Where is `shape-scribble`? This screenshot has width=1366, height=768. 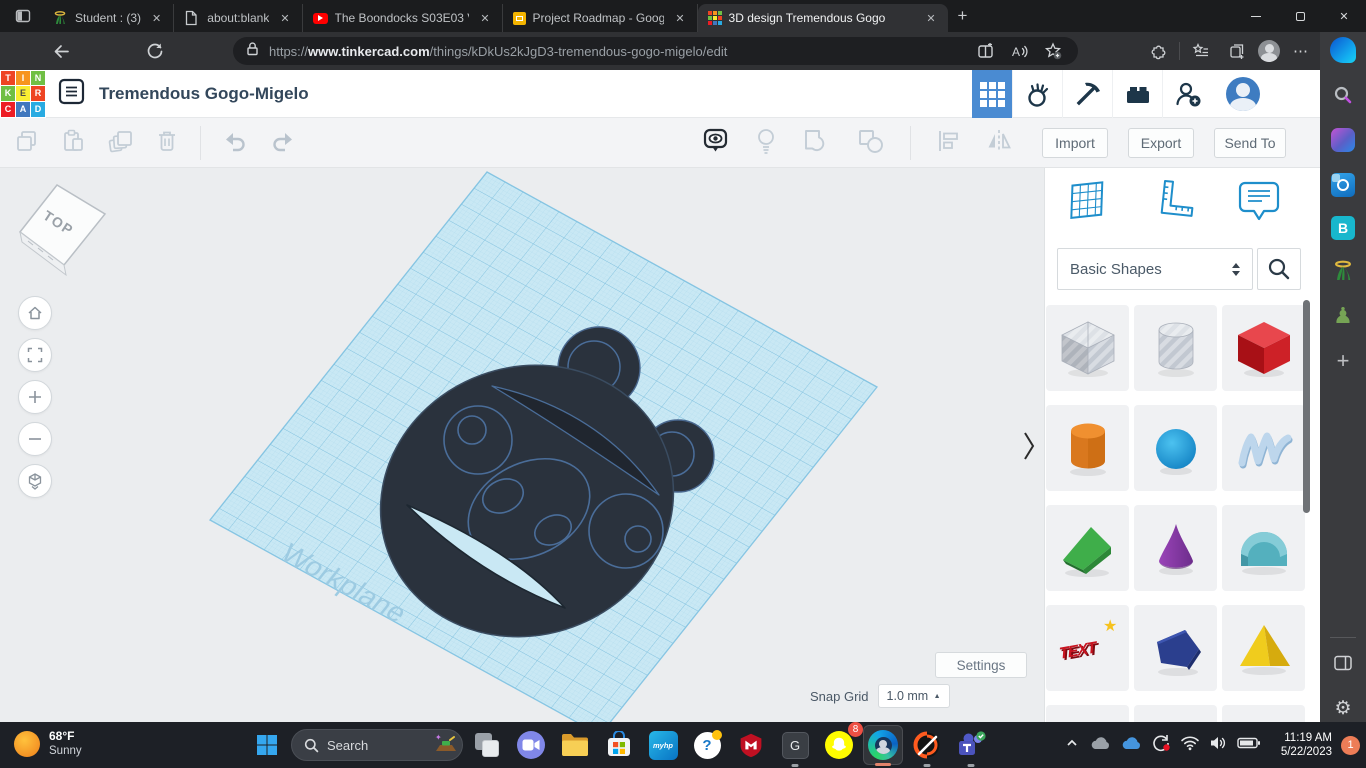 shape-scribble is located at coordinates (1263, 448).